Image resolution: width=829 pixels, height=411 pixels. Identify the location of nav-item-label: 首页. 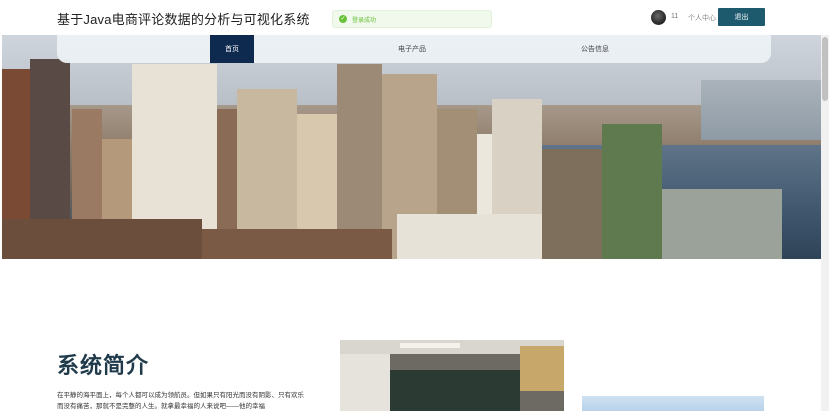
(232, 49).